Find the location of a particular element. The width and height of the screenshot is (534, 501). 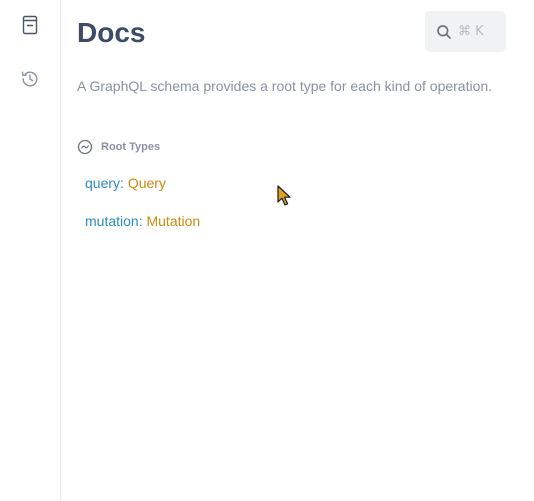

type-link: Query is located at coordinates (147, 183).